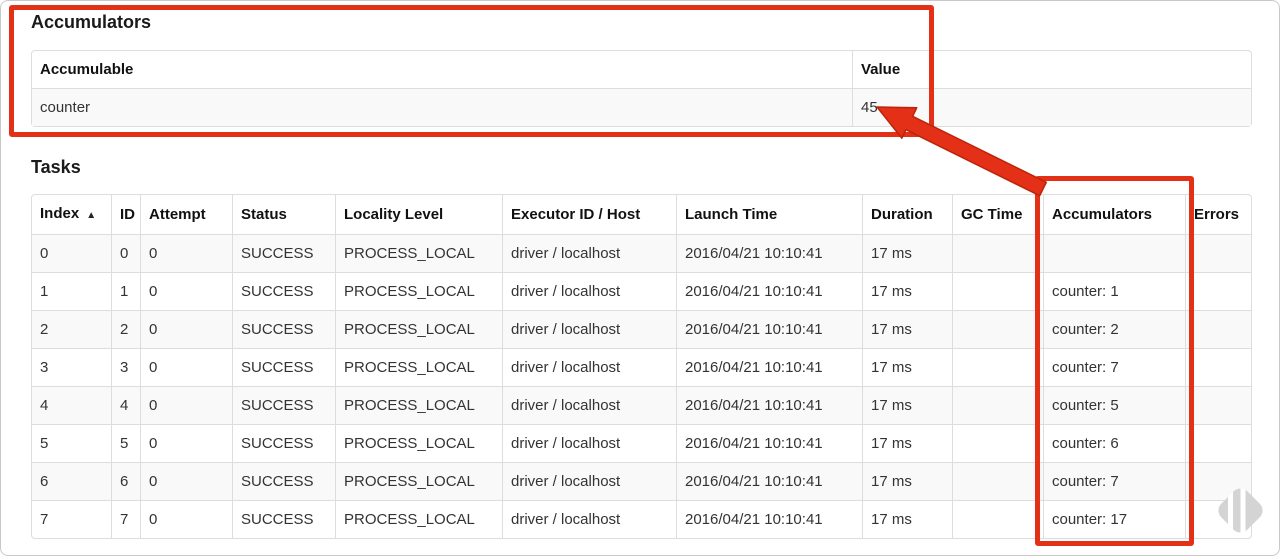 This screenshot has height=556, width=1280. What do you see at coordinates (997, 214) in the screenshot?
I see `tasks-column-header-gc-time: GC Time` at bounding box center [997, 214].